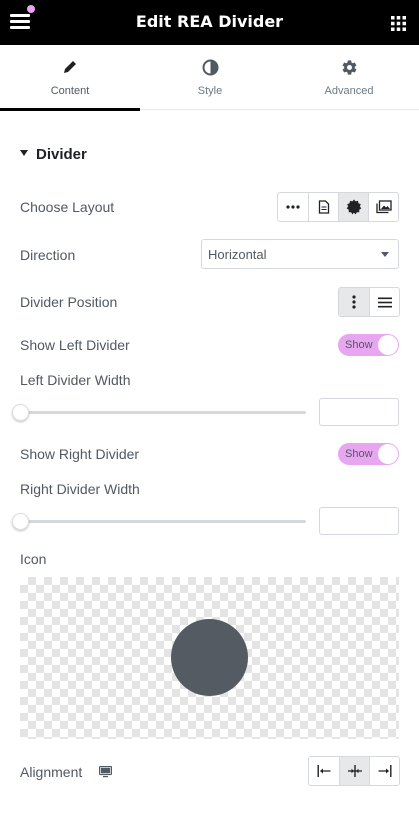  Describe the element at coordinates (24, 153) in the screenshot. I see `caret-down-icon` at that location.